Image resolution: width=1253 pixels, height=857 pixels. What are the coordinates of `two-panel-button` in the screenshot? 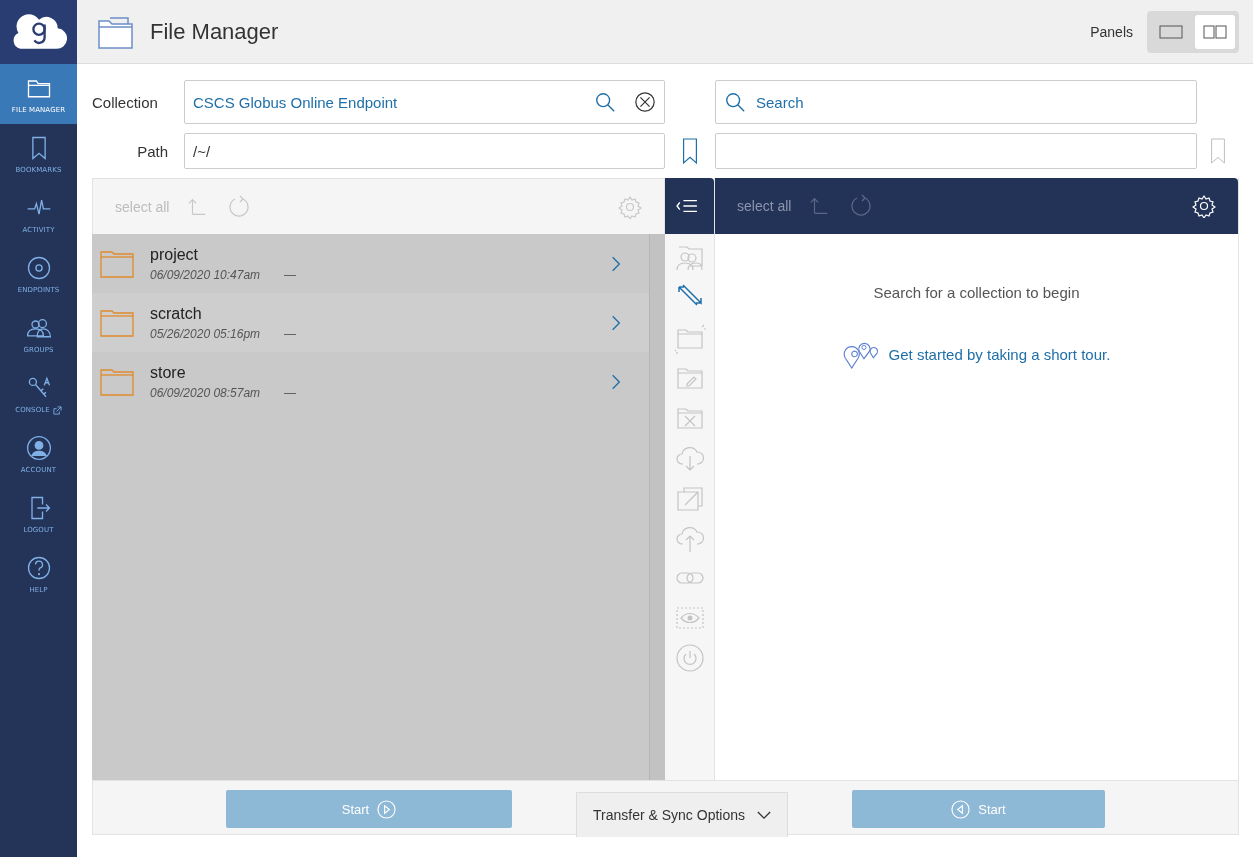 It's located at (1215, 31).